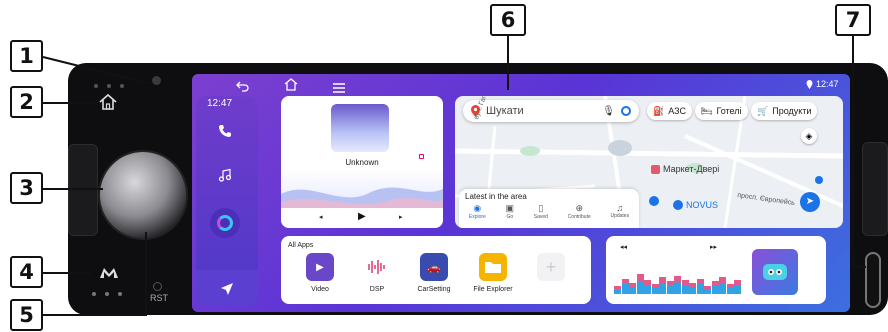 The width and height of the screenshot is (888, 332). Describe the element at coordinates (810, 202) in the screenshot. I see `directions-button: ➤` at that location.